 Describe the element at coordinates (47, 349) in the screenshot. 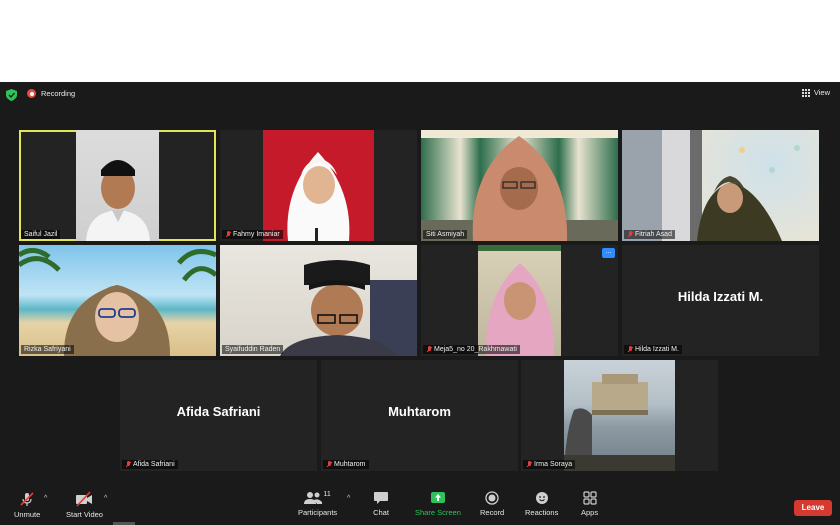

I see `name-tag: Rizka Safriyani` at that location.